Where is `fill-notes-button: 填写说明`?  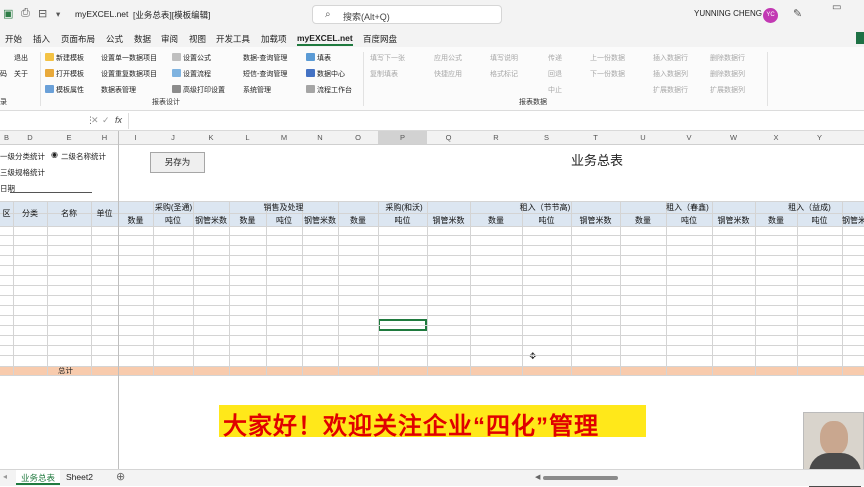
fill-notes-button: 填写说明 is located at coordinates (504, 58).